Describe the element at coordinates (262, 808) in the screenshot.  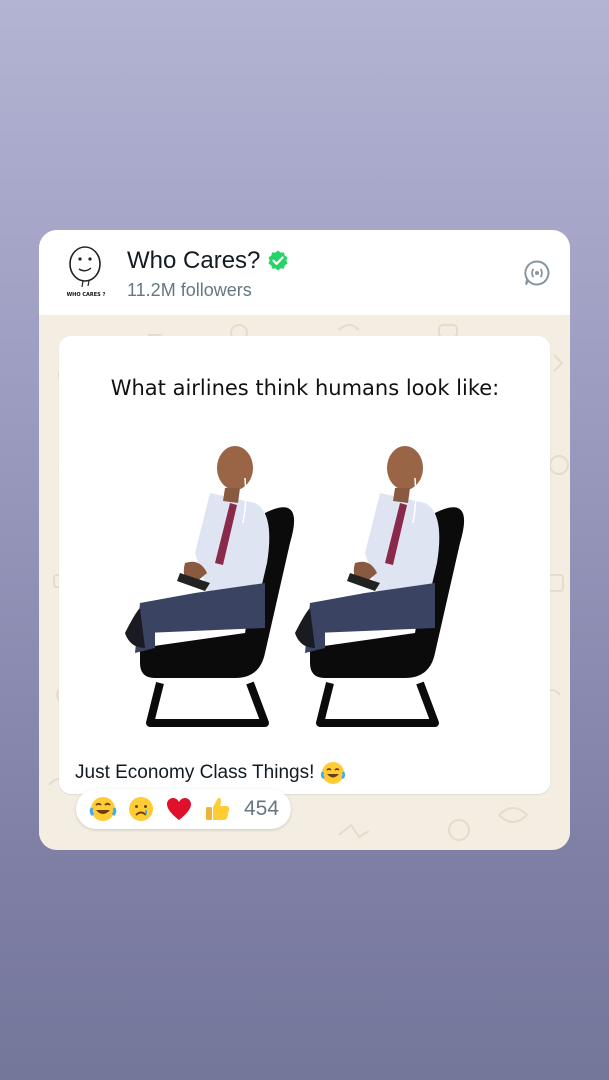
I see `reaction-count: 454` at that location.